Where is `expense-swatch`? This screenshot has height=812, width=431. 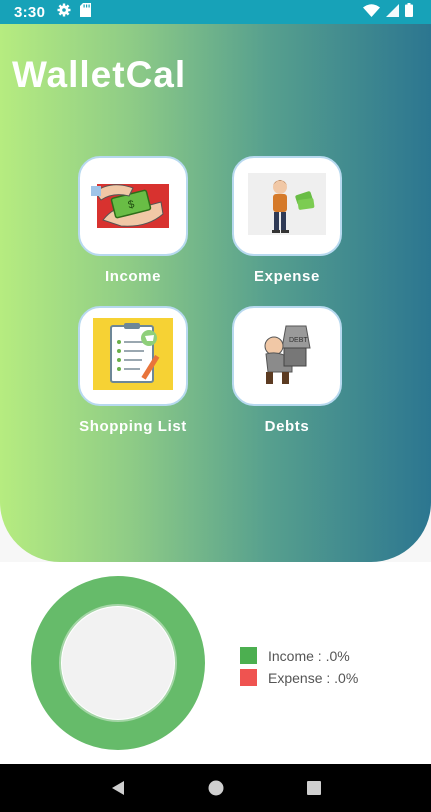
expense-swatch is located at coordinates (248, 677).